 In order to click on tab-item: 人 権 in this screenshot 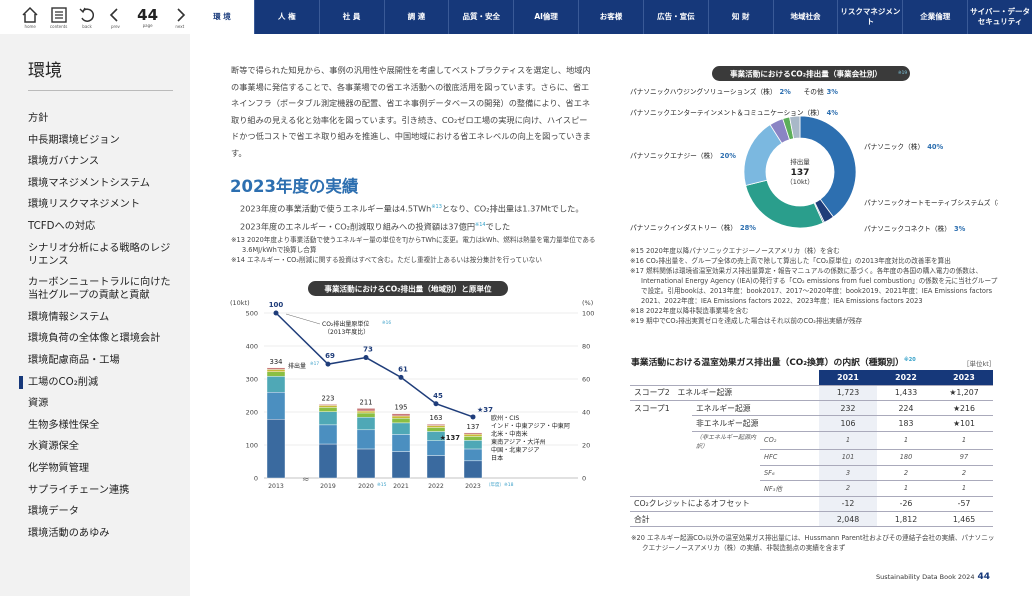, I will do `click(286, 17)`.